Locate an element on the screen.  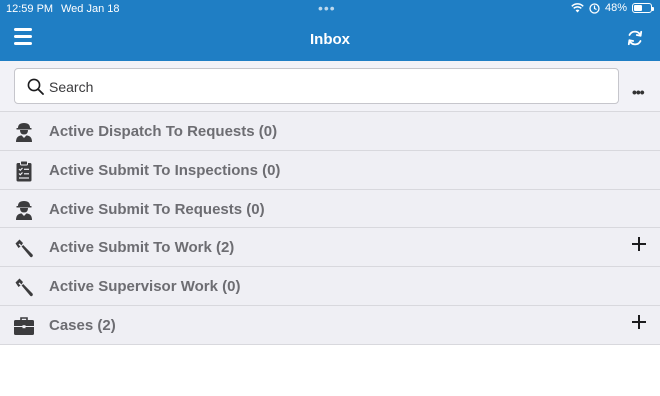
list-item-label: Cases (2) is located at coordinates (82, 325).